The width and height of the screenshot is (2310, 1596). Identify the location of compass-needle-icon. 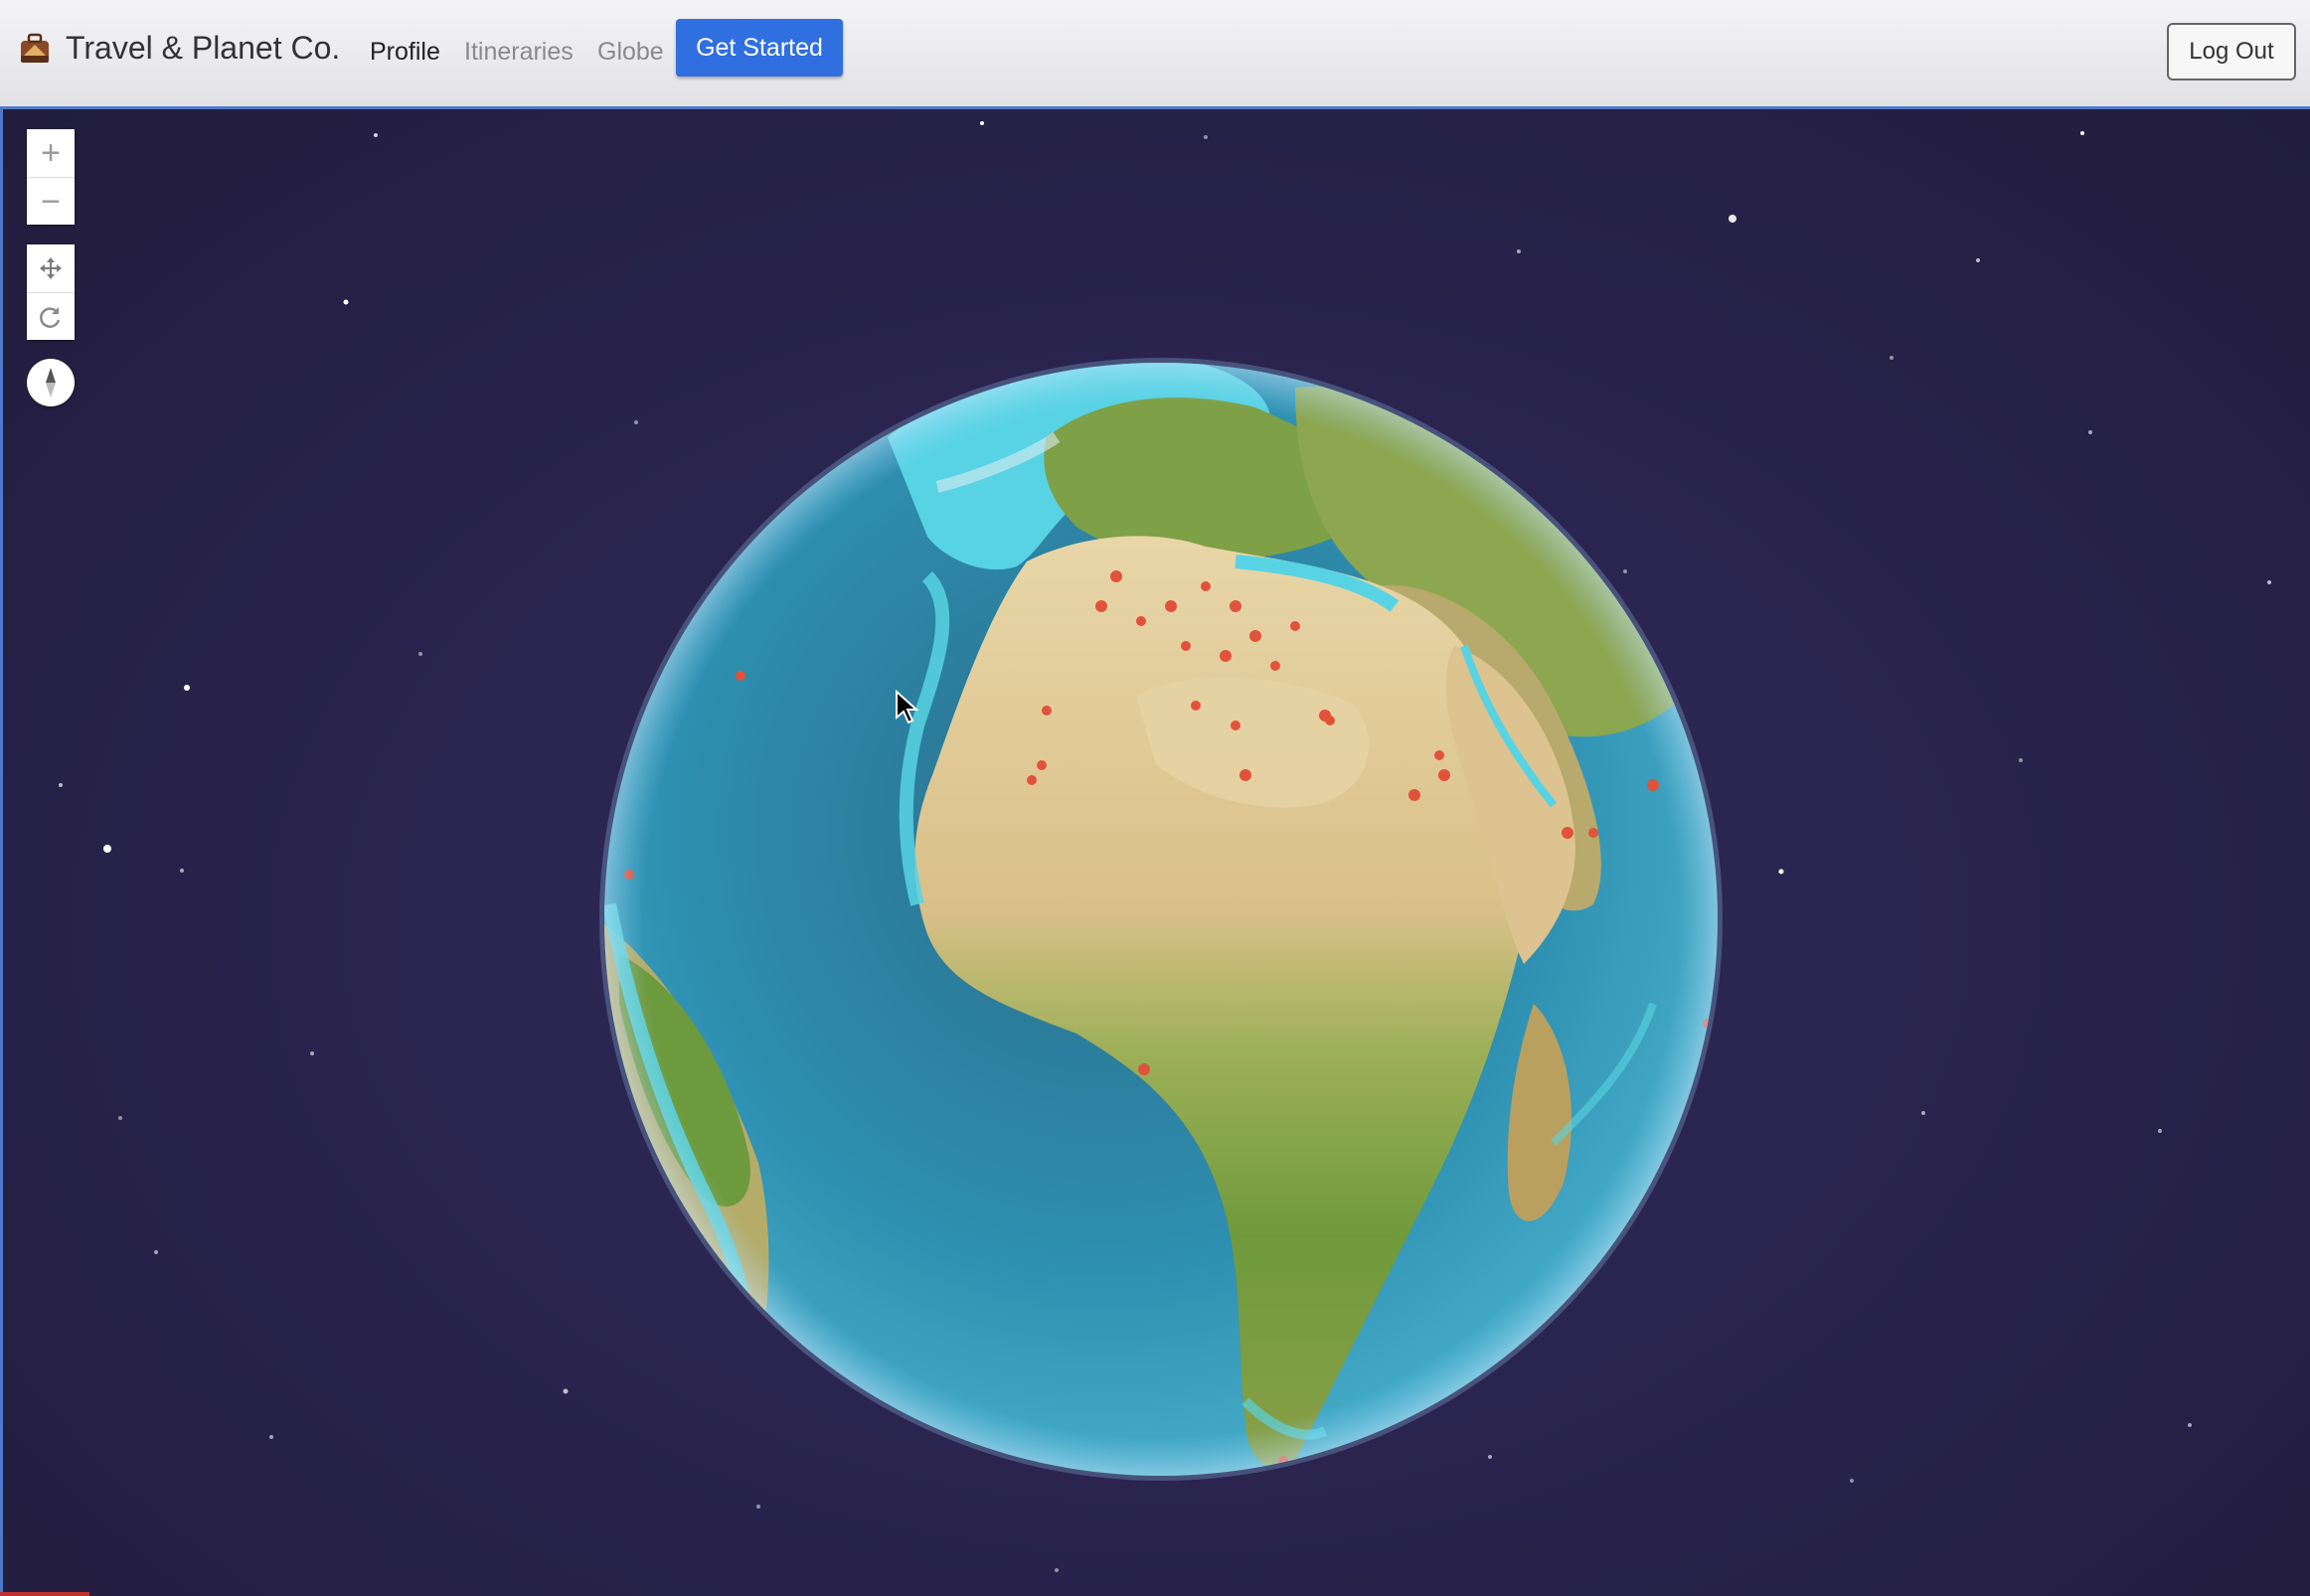
(51, 382).